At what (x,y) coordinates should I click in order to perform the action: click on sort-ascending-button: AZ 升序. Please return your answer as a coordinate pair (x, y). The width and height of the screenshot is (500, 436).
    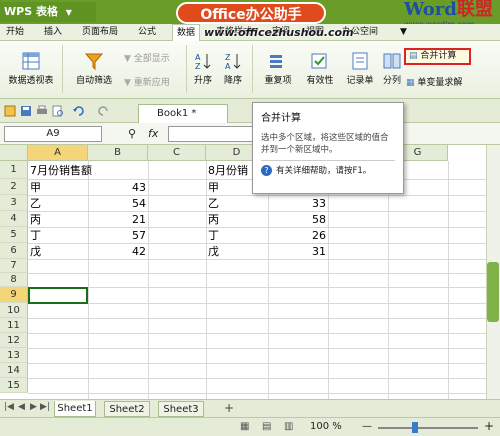
    Looking at the image, I should click on (203, 68).